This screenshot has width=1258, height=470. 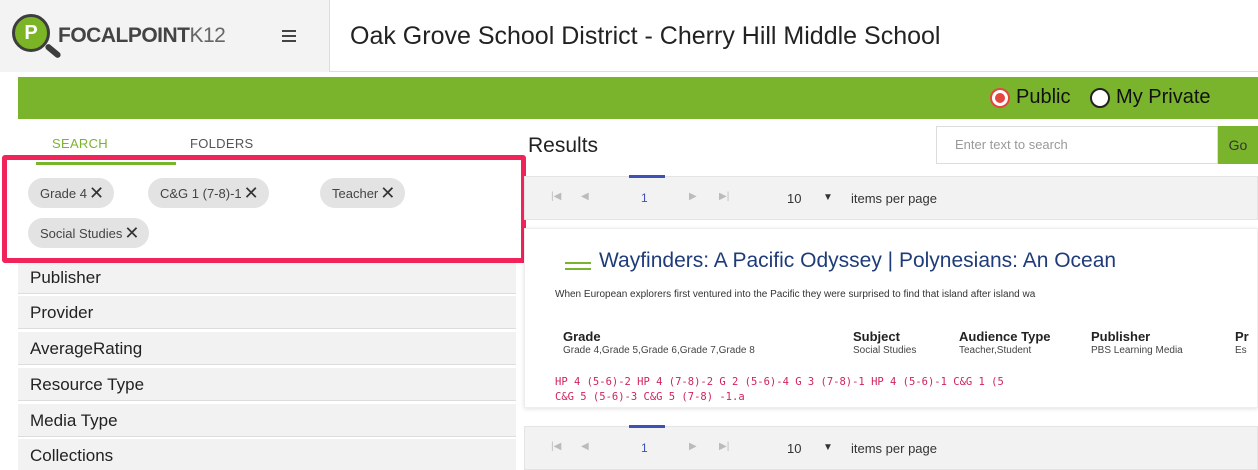 What do you see at coordinates (638, 98) in the screenshot?
I see `visibility-bar: Public My Private` at bounding box center [638, 98].